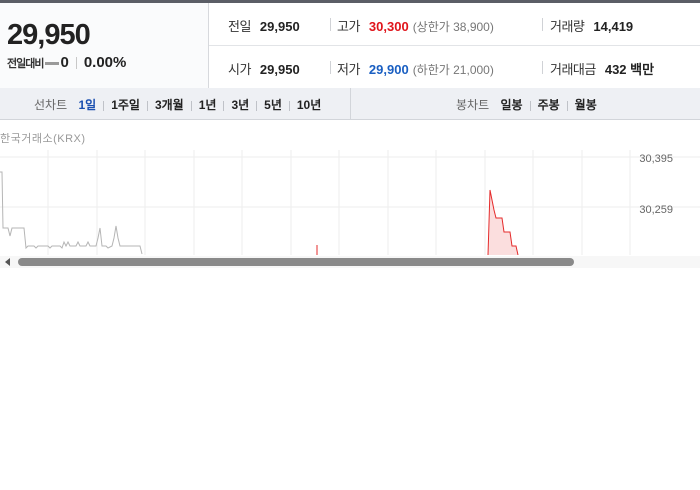 Image resolution: width=700 pixels, height=490 pixels. I want to click on high-cell: 고가 30,300 (상한가 38,900), so click(415, 25).